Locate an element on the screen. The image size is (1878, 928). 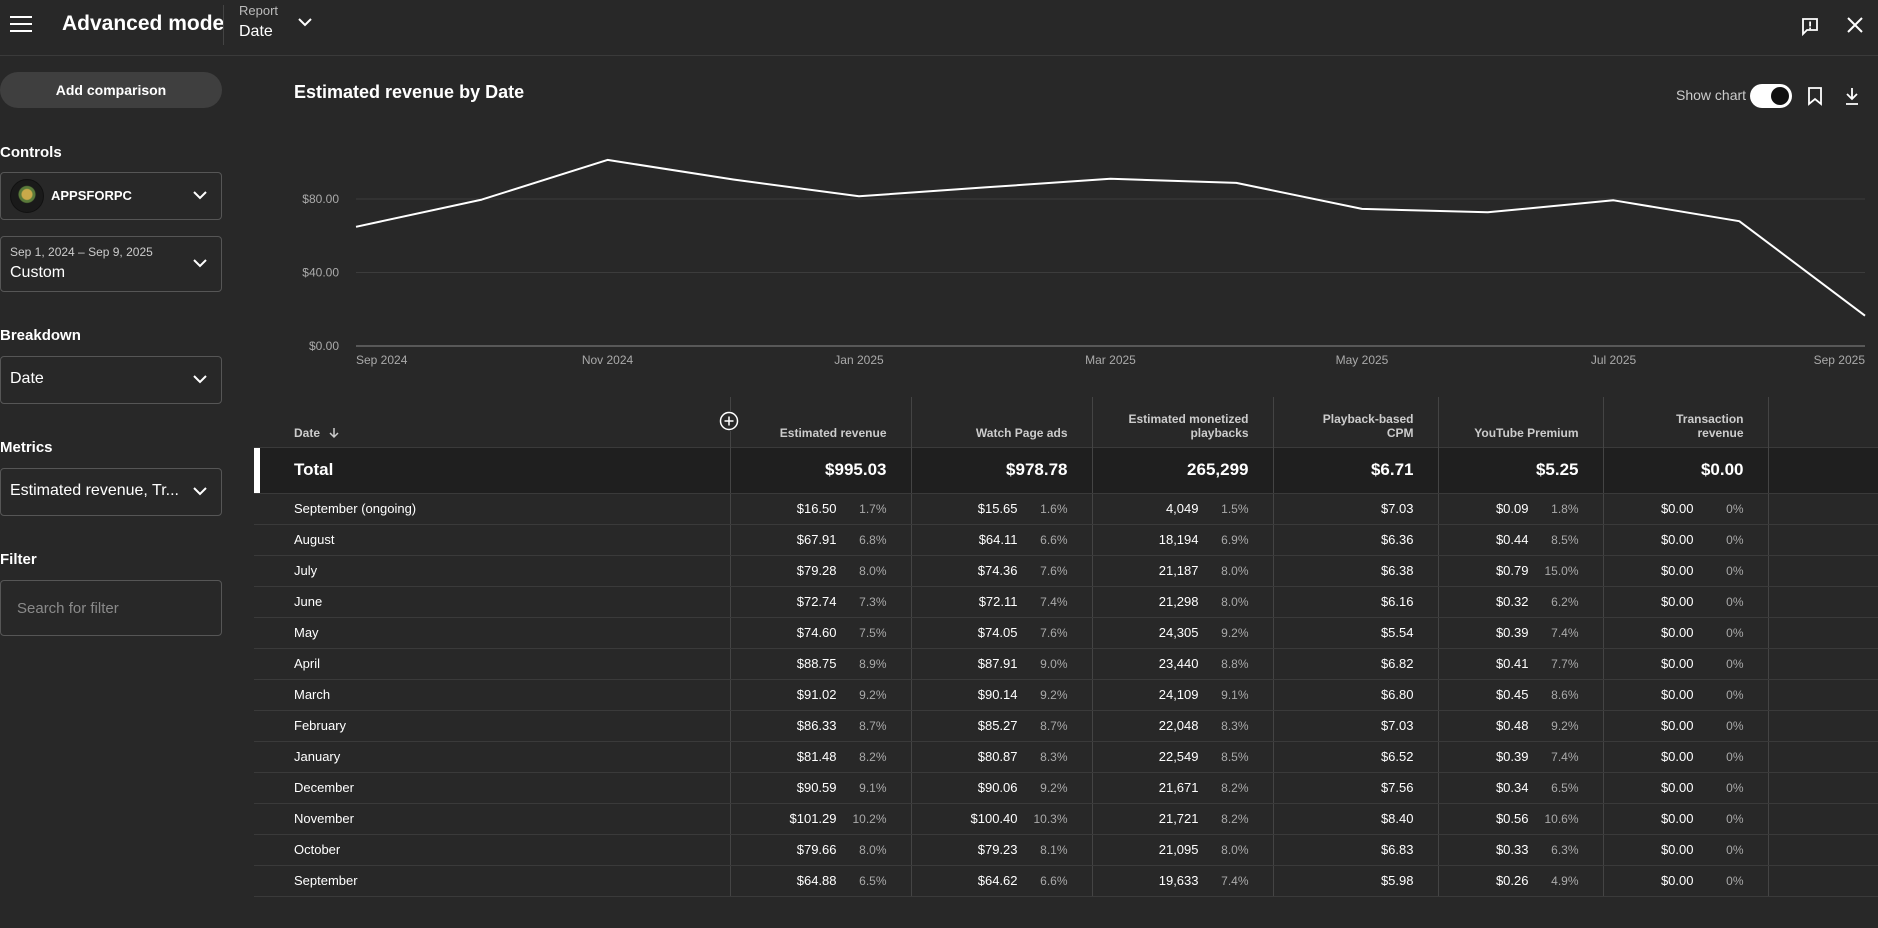
column-header-label: Watch Page ads is located at coordinates (1021, 432).